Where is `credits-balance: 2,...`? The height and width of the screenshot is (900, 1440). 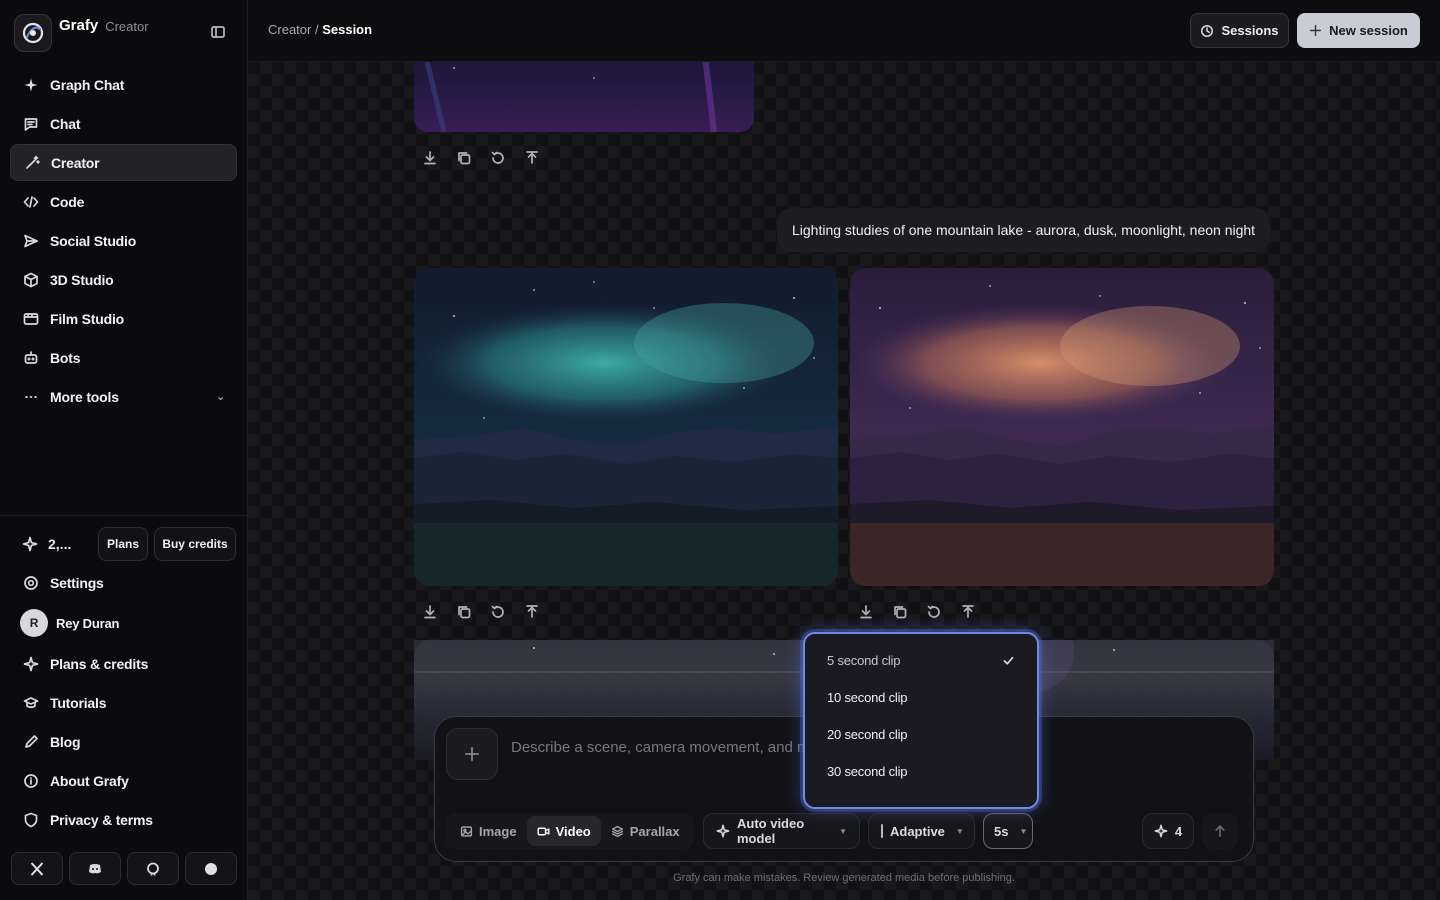
credits-balance: 2,... is located at coordinates (54, 544).